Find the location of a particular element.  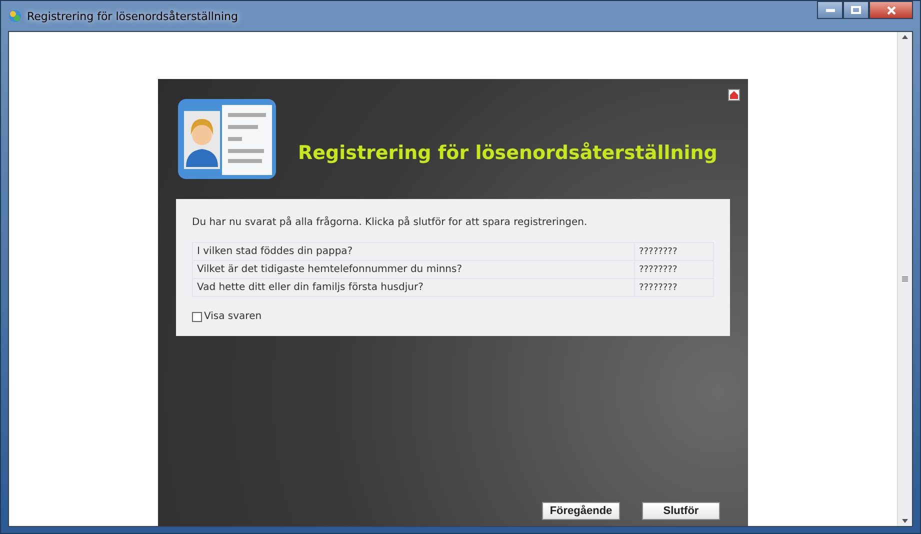

maximize-icon is located at coordinates (856, 10).